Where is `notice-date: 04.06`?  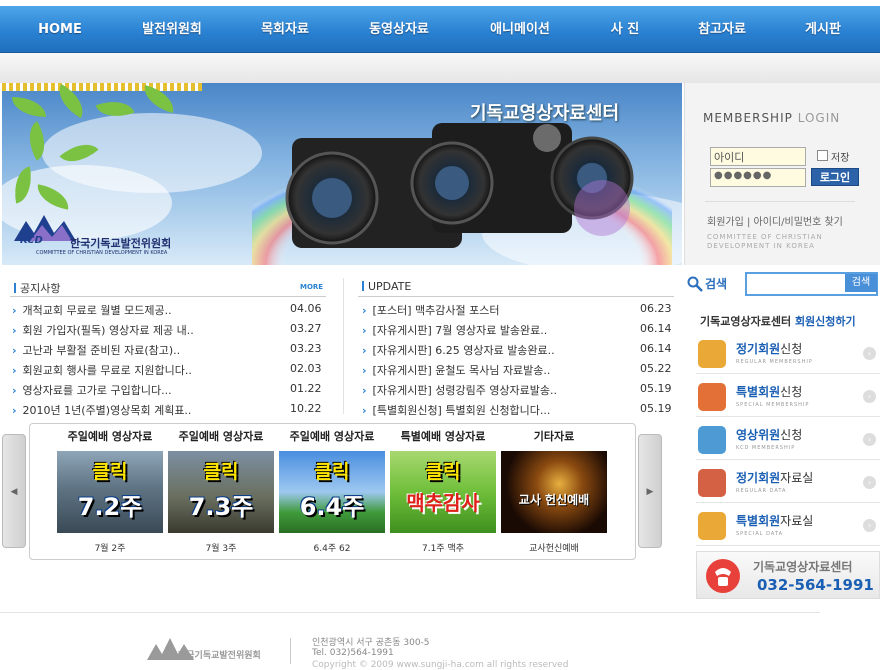 notice-date: 04.06 is located at coordinates (306, 308).